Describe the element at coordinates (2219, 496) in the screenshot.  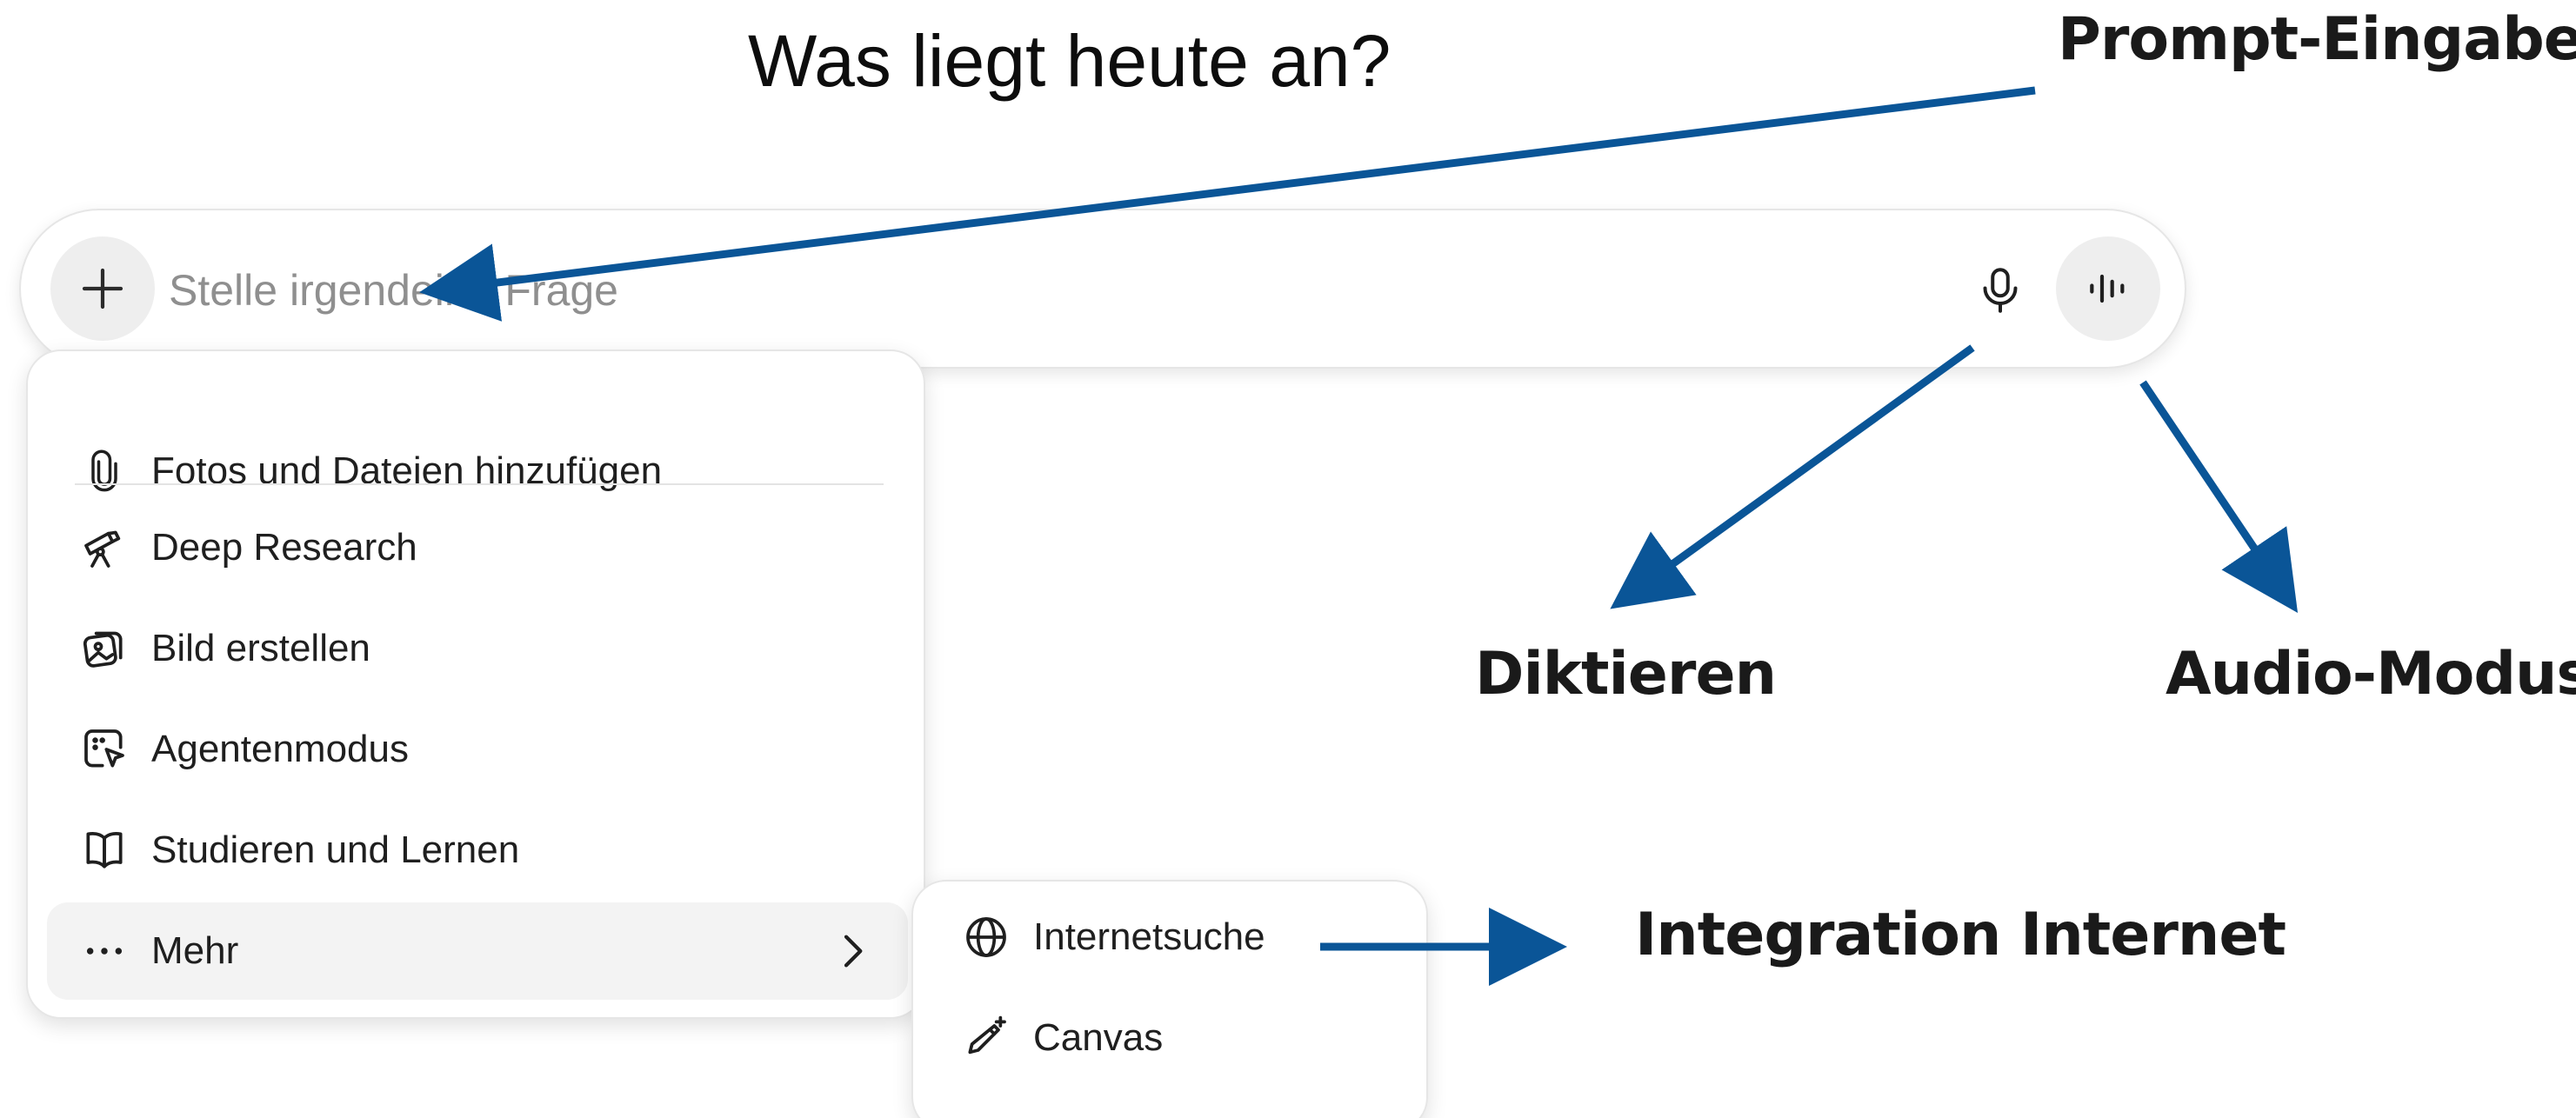
I see `arrow-audio-mode` at that location.